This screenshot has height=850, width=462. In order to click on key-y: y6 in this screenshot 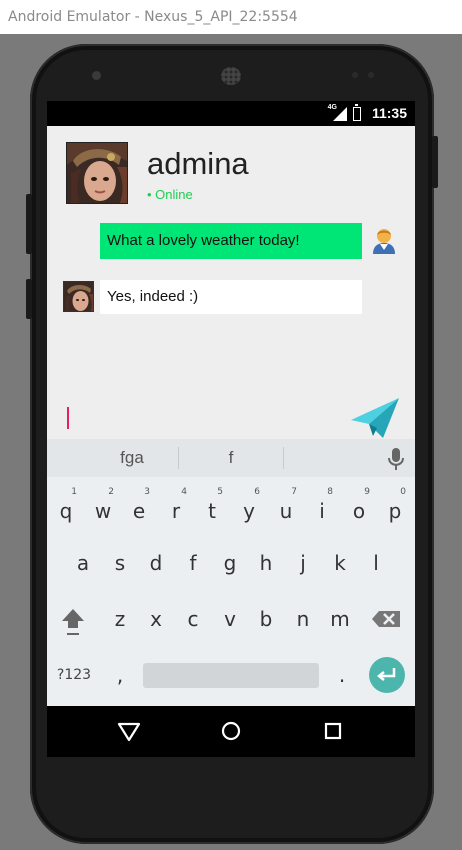, I will do `click(249, 509)`.